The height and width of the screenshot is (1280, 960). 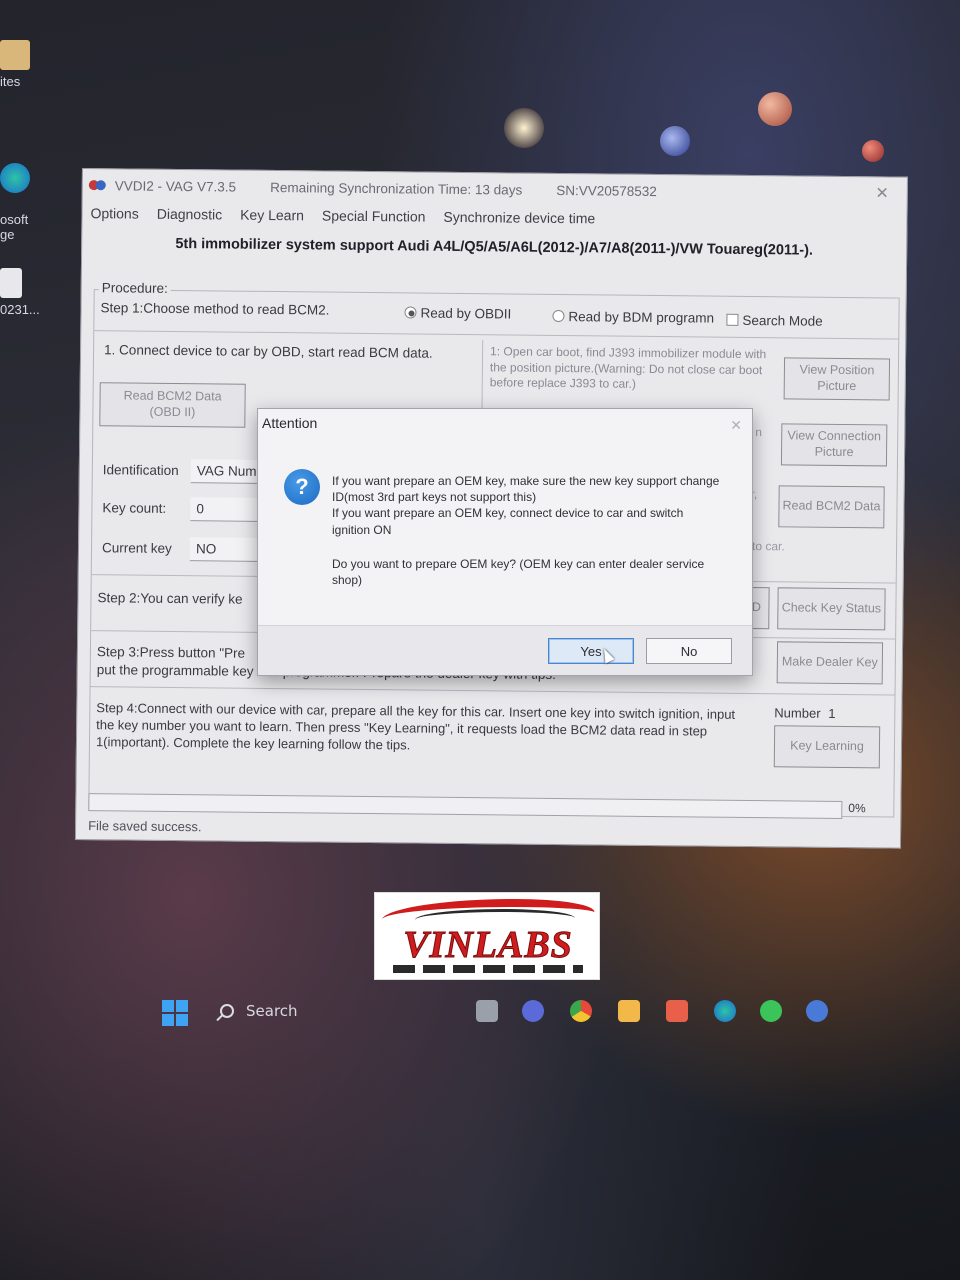 I want to click on chrome-icon, so click(x=581, y=1011).